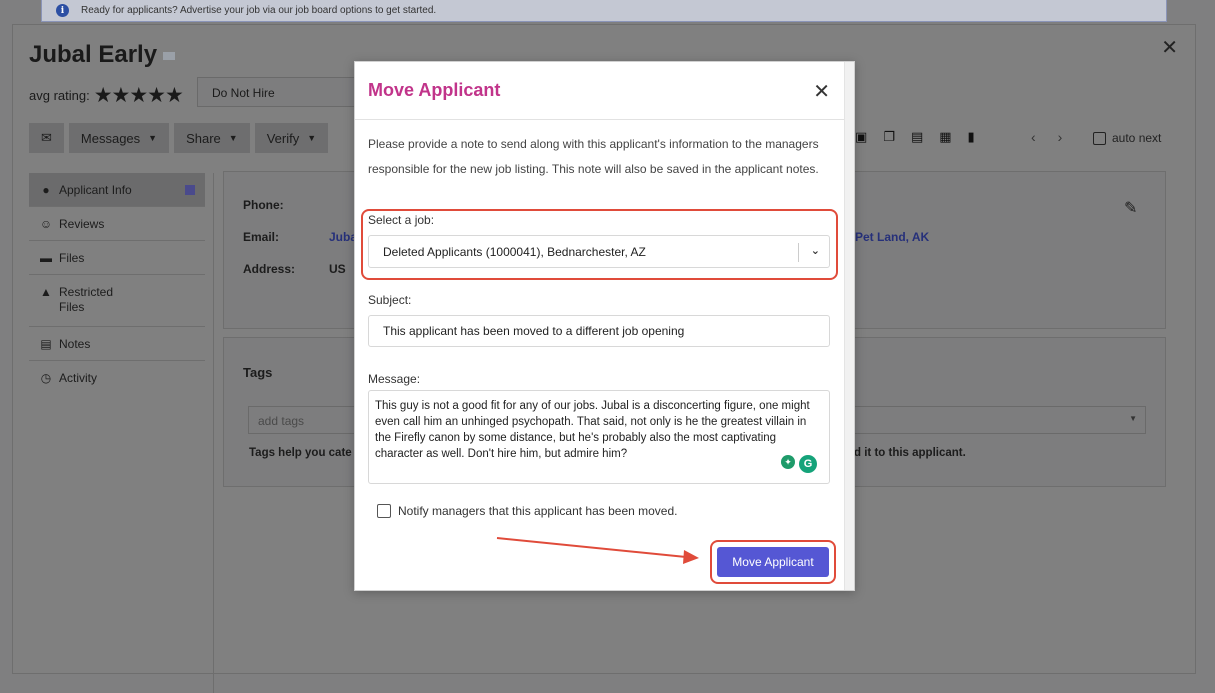  What do you see at coordinates (591, 547) in the screenshot?
I see `arrow-line` at bounding box center [591, 547].